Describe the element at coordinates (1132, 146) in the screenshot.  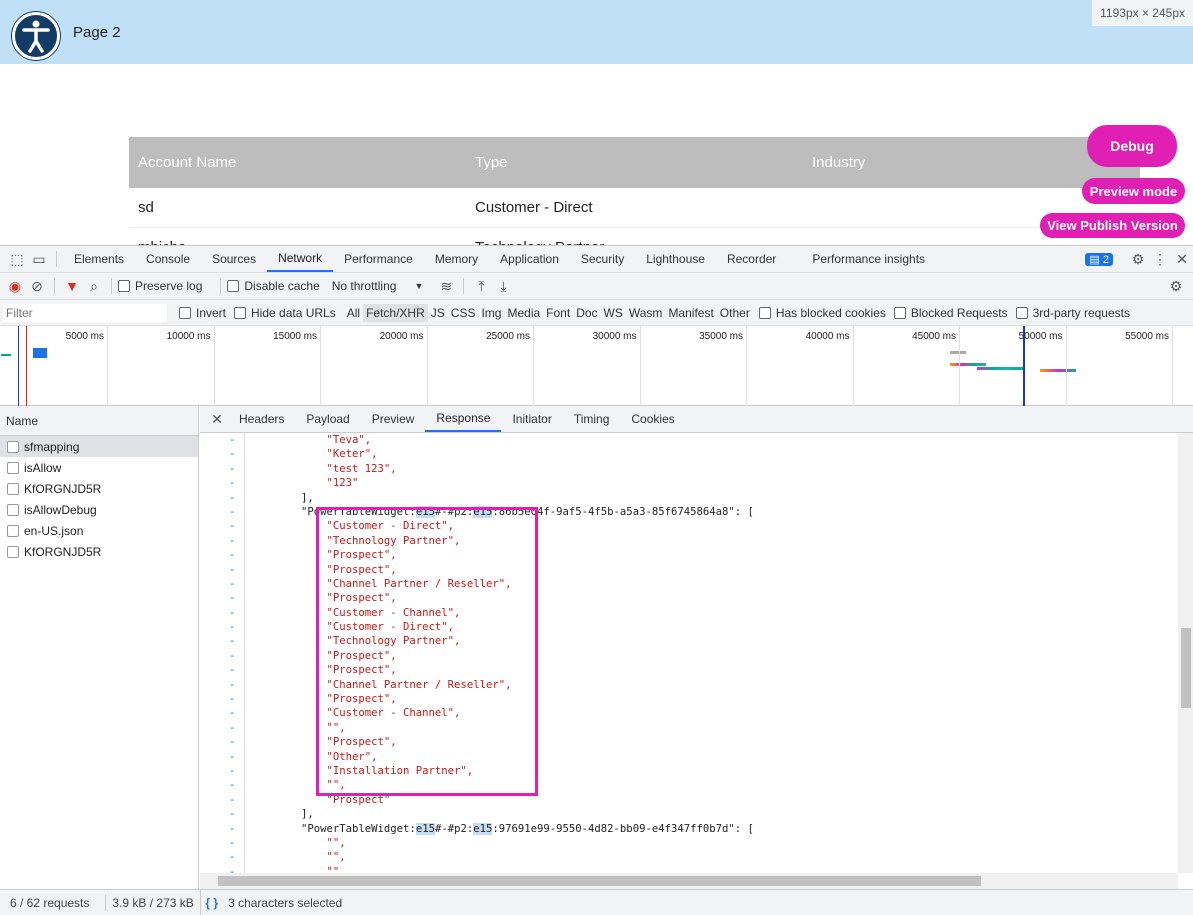
I see `debug-button: Debug` at that location.